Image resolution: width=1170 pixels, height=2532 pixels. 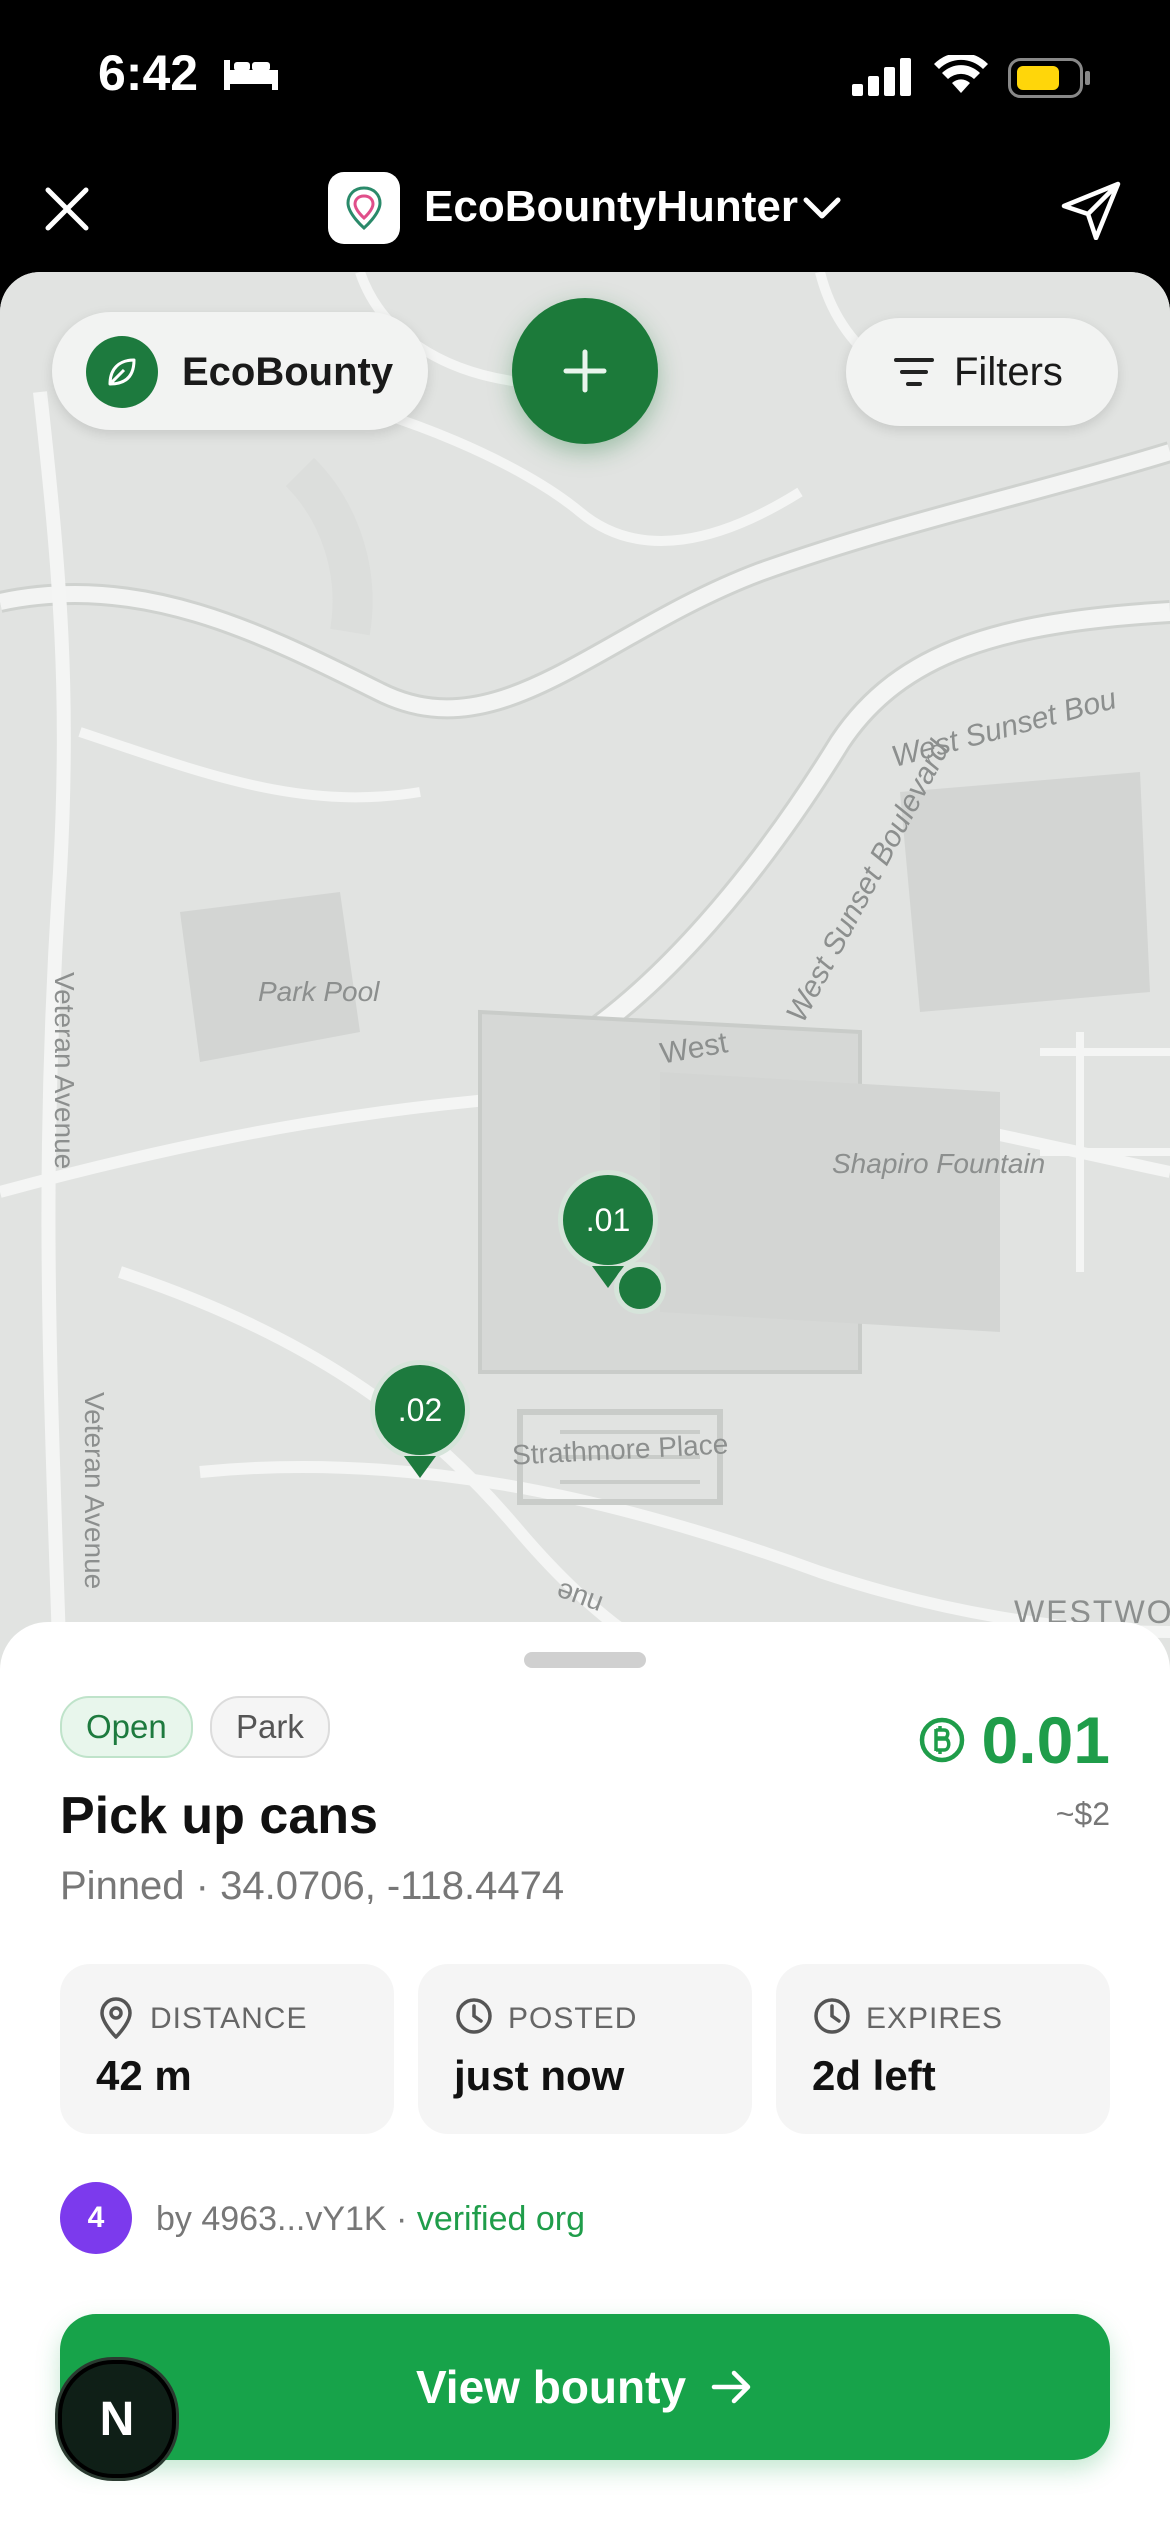 I want to click on poster-byline: by 4963...vY1K · verified org, so click(x=370, y=2219).